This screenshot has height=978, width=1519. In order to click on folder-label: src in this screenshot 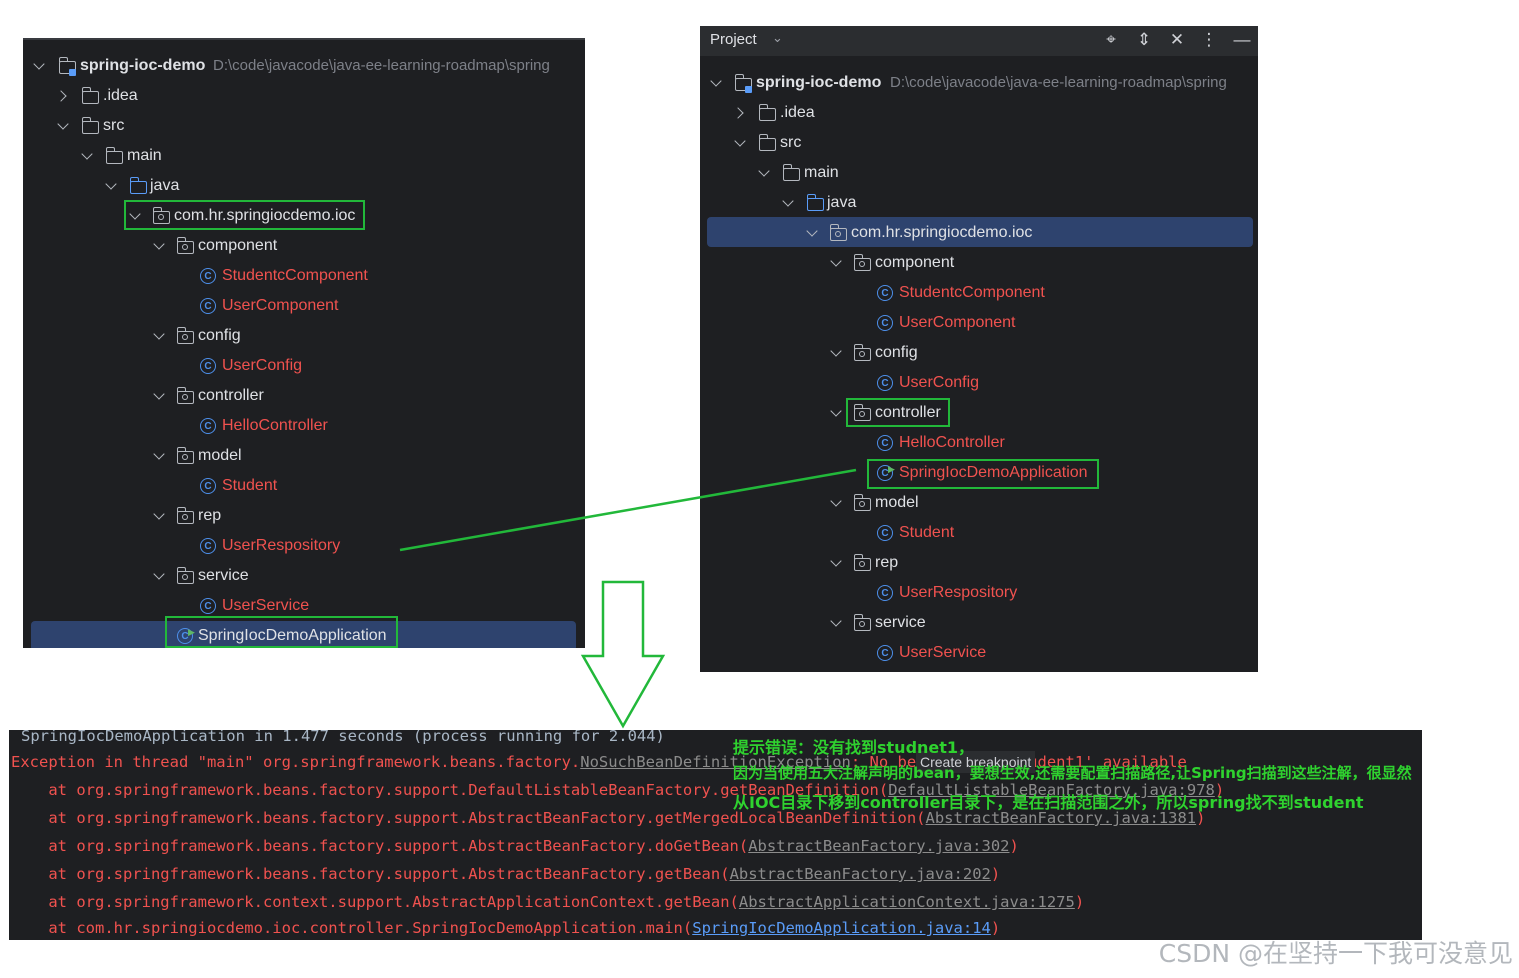, I will do `click(791, 142)`.